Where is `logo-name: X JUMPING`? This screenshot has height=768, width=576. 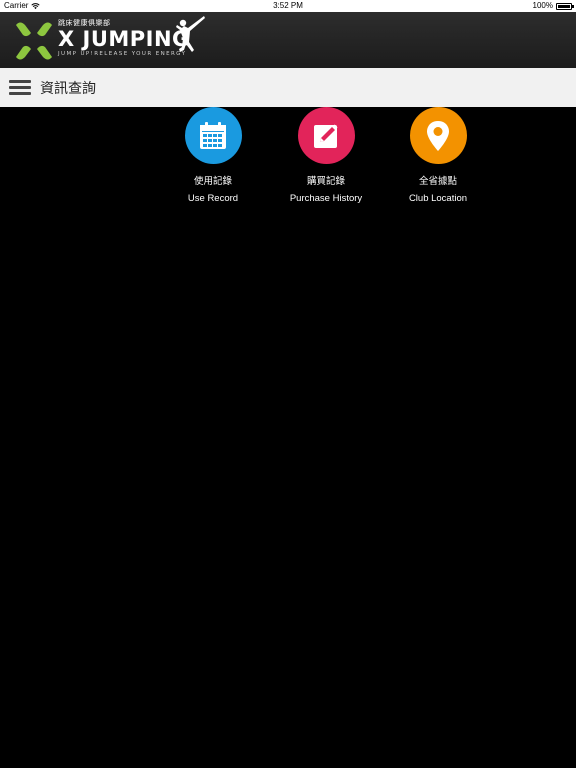 logo-name: X JUMPING is located at coordinates (124, 39).